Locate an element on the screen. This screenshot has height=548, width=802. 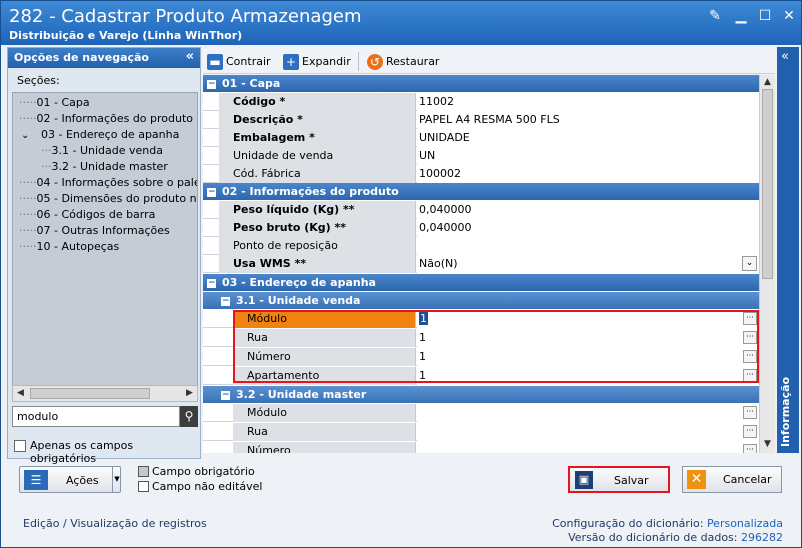
field-value: UNIDADE is located at coordinates (588, 138).